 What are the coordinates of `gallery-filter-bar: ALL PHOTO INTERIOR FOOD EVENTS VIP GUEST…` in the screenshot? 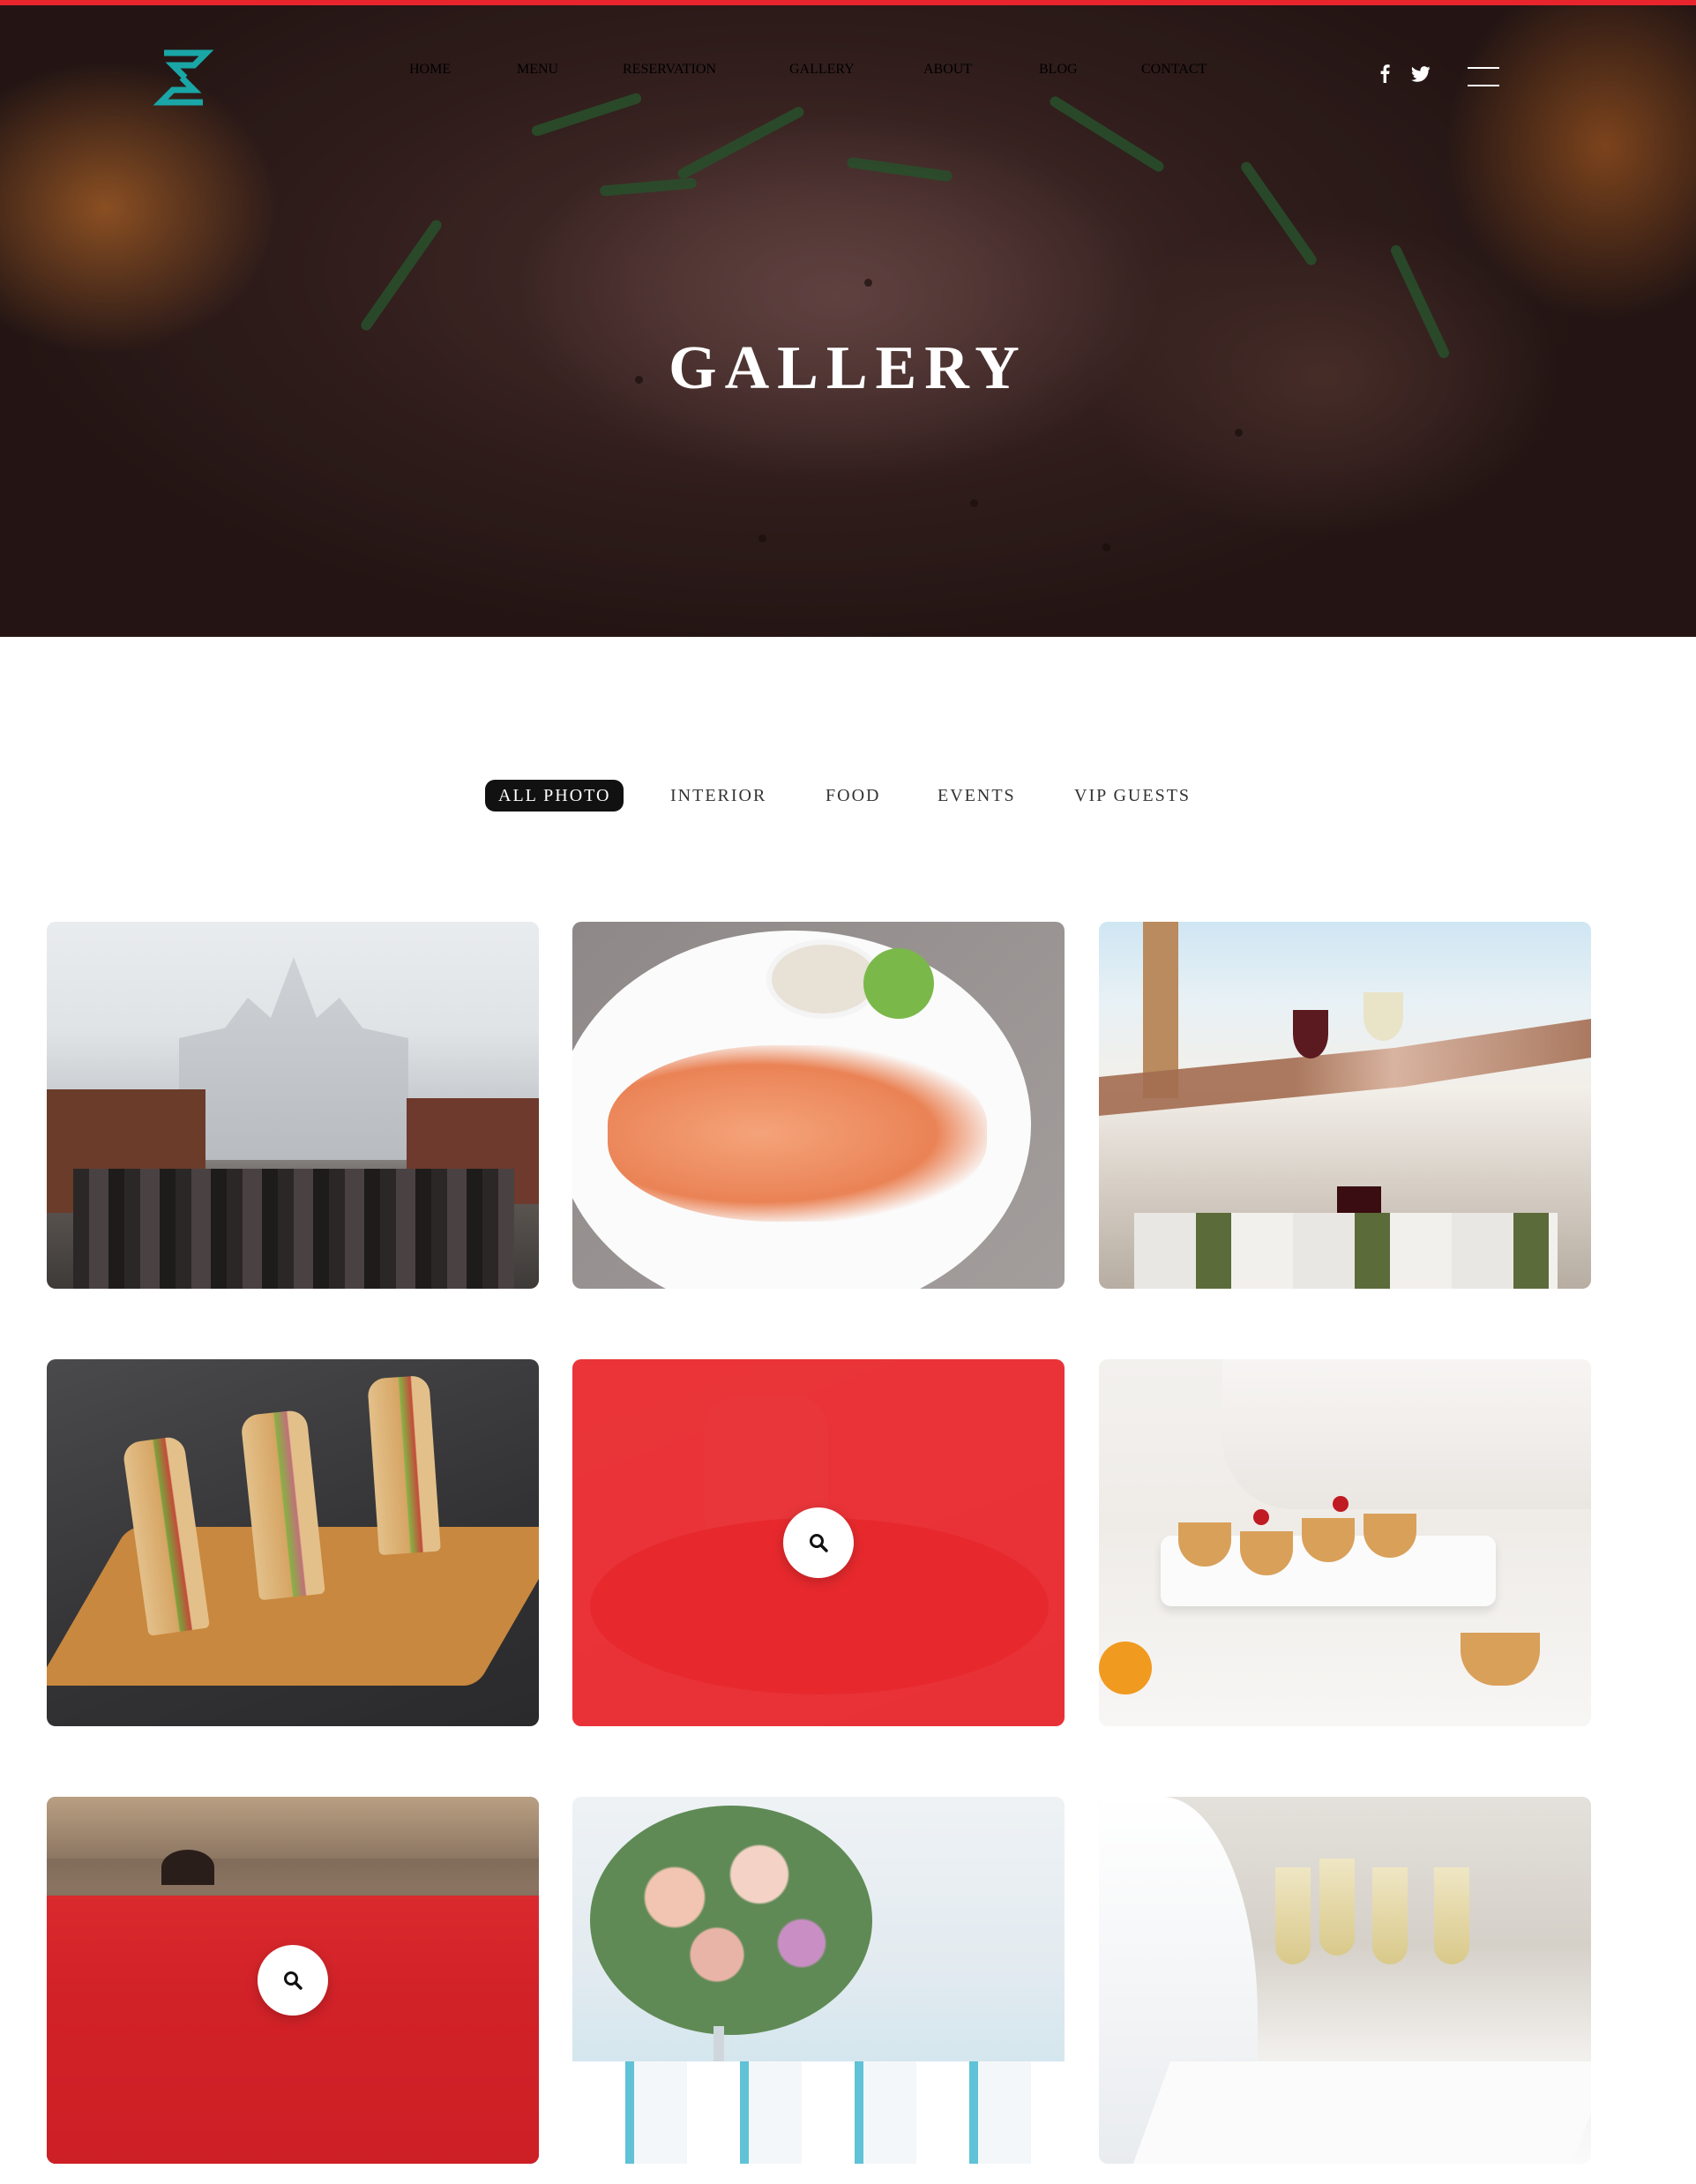 It's located at (848, 796).